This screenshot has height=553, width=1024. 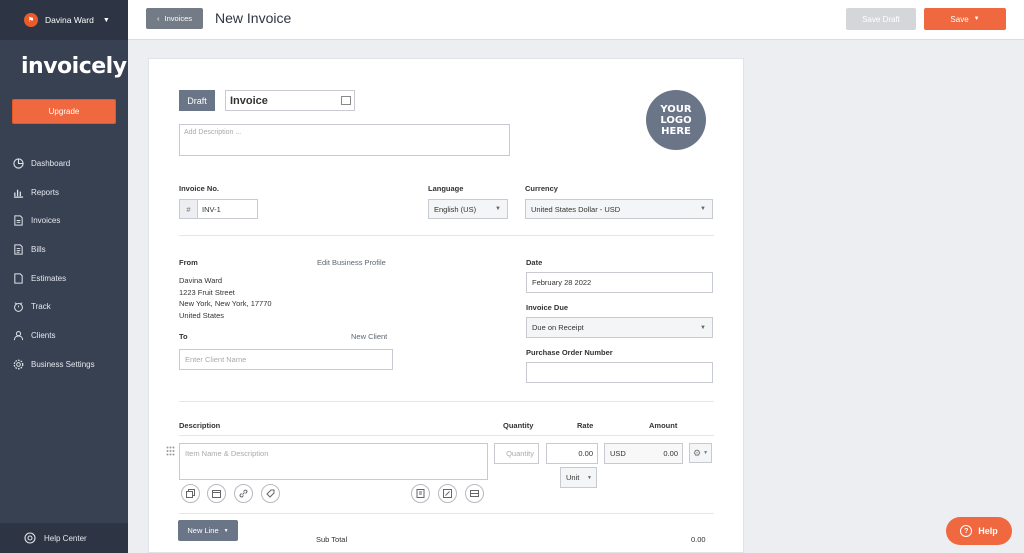 I want to click on save-draft-button: Save Draft, so click(x=881, y=19).